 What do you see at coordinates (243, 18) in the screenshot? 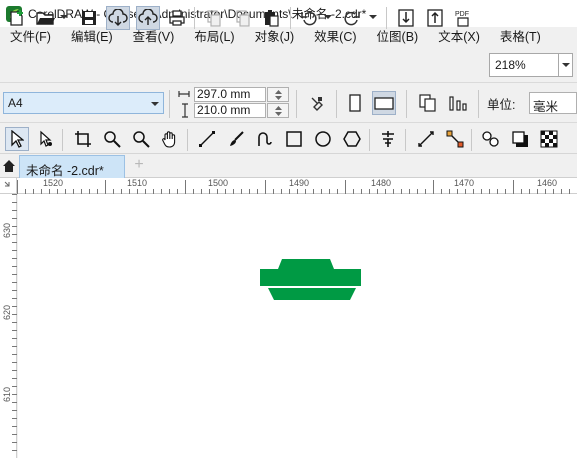
I see `copy-disabled-icon` at bounding box center [243, 18].